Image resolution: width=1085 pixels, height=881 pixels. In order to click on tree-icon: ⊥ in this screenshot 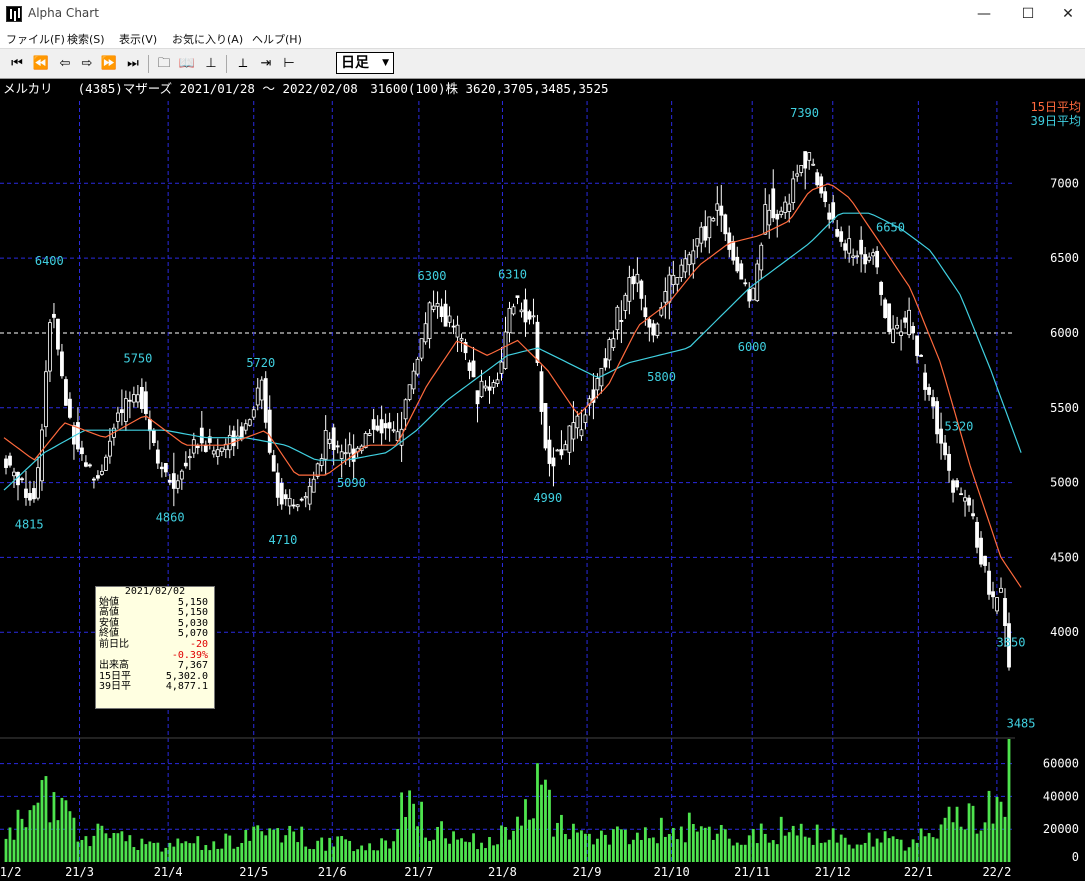, I will do `click(211, 64)`.